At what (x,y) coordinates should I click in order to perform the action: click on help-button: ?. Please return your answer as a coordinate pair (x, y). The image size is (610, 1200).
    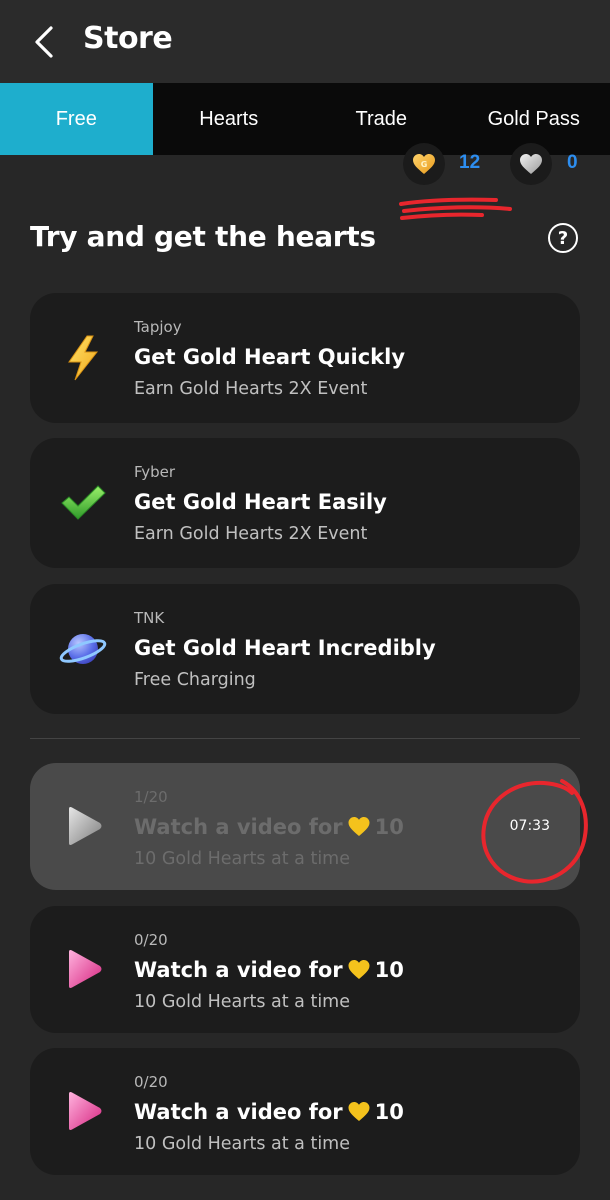
    Looking at the image, I should click on (563, 238).